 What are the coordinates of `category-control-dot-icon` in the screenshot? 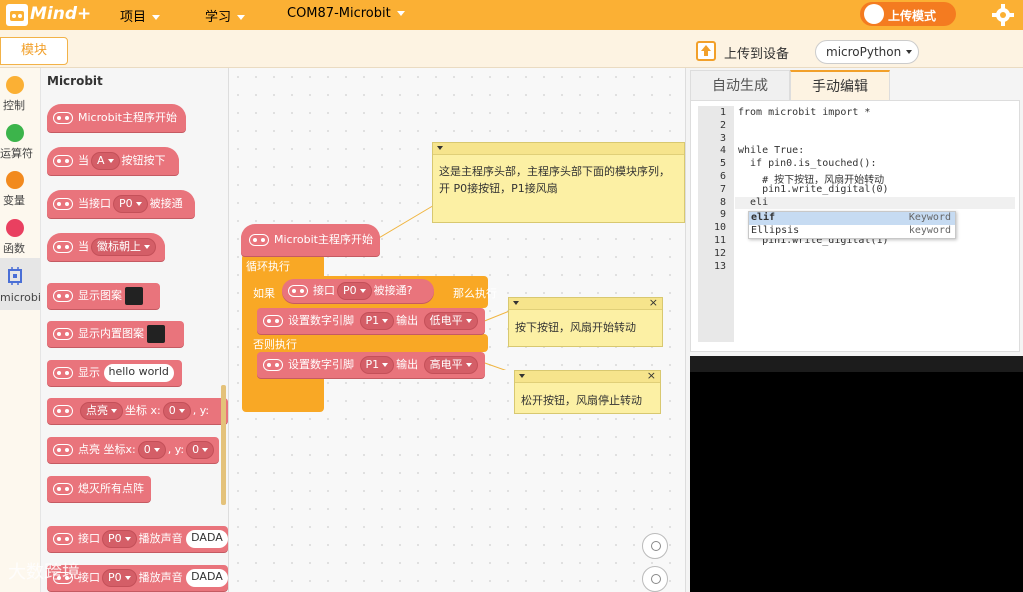 It's located at (15, 85).